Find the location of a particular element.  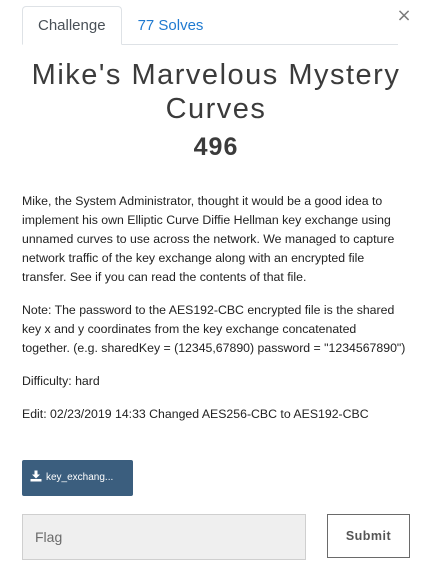

submit-button: Submit is located at coordinates (368, 536).